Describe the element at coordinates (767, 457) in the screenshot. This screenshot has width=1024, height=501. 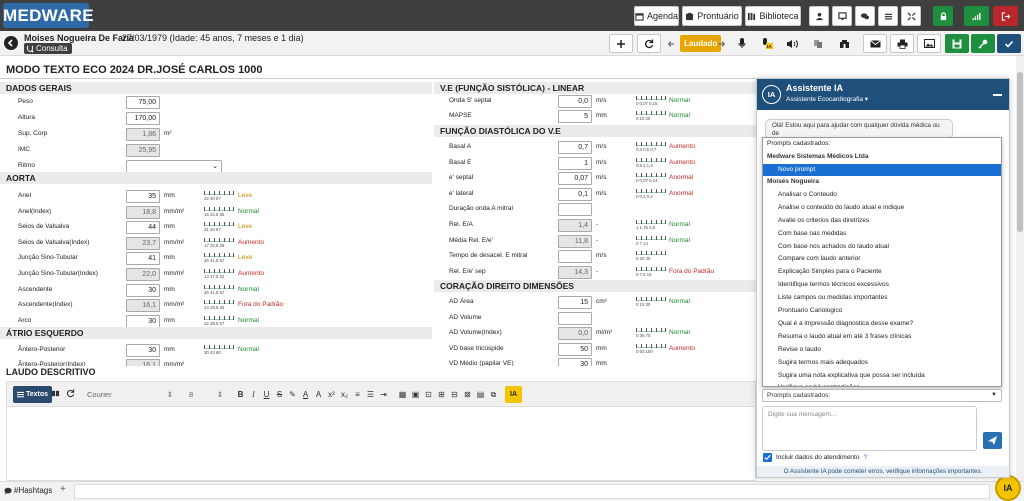
I see `include-data-checkbox` at that location.